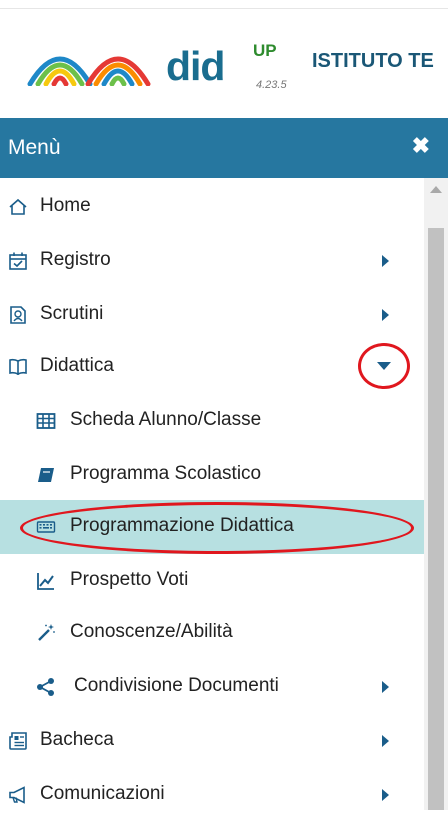 The height and width of the screenshot is (822, 448). I want to click on didup-logo-icon, so click(89, 71).